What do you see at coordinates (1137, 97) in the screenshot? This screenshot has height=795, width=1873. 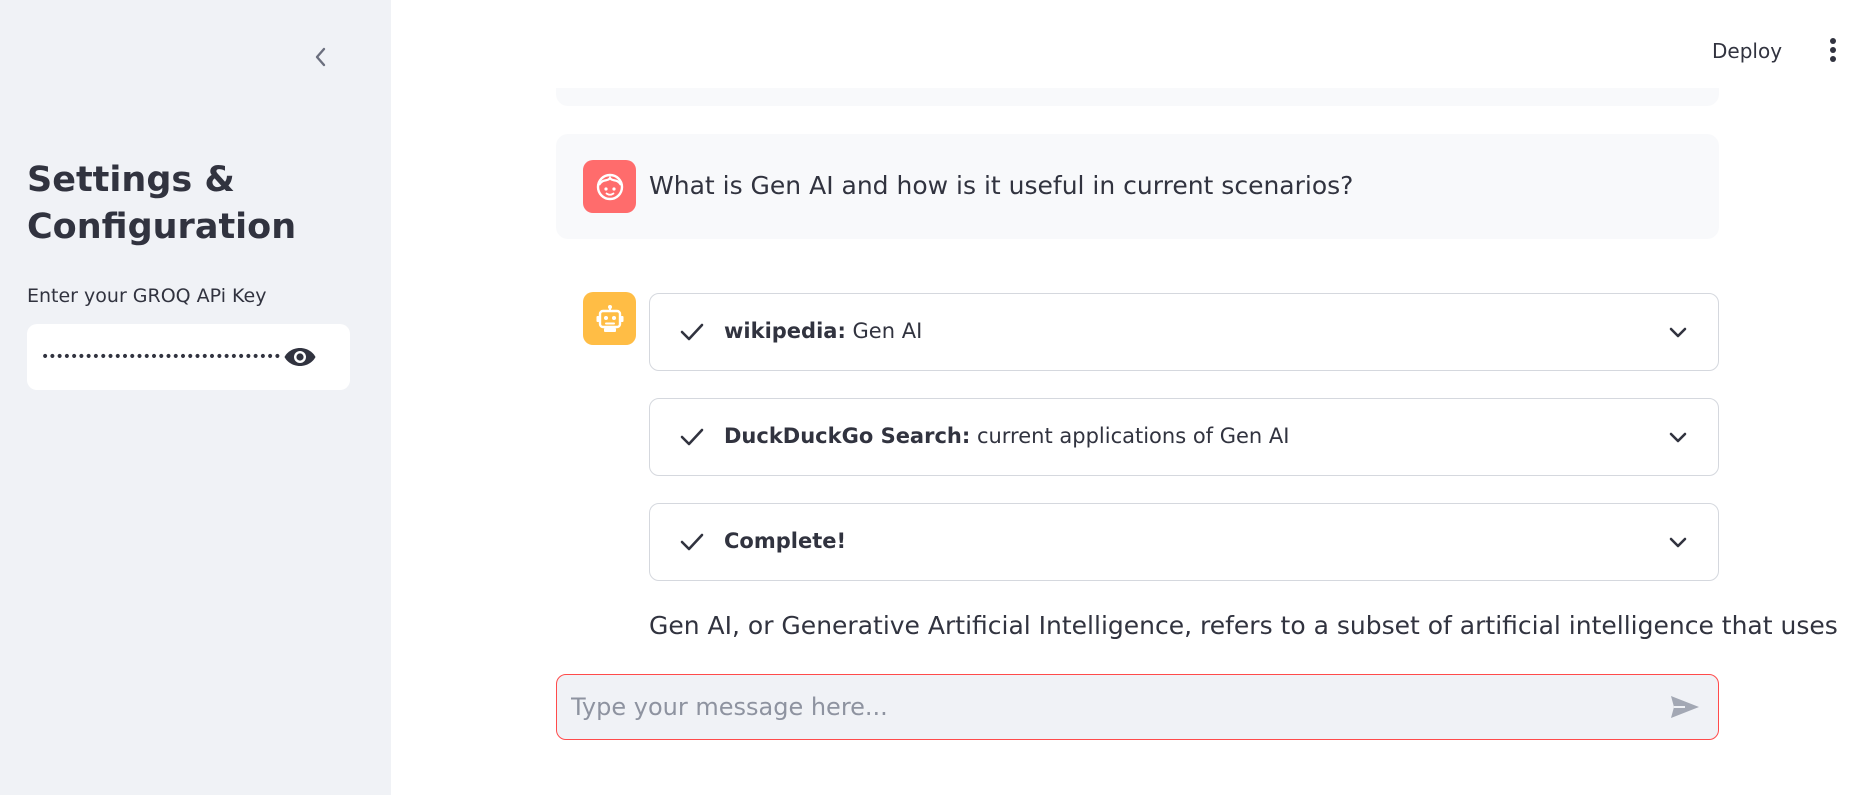 I see `previous-message-bubble` at bounding box center [1137, 97].